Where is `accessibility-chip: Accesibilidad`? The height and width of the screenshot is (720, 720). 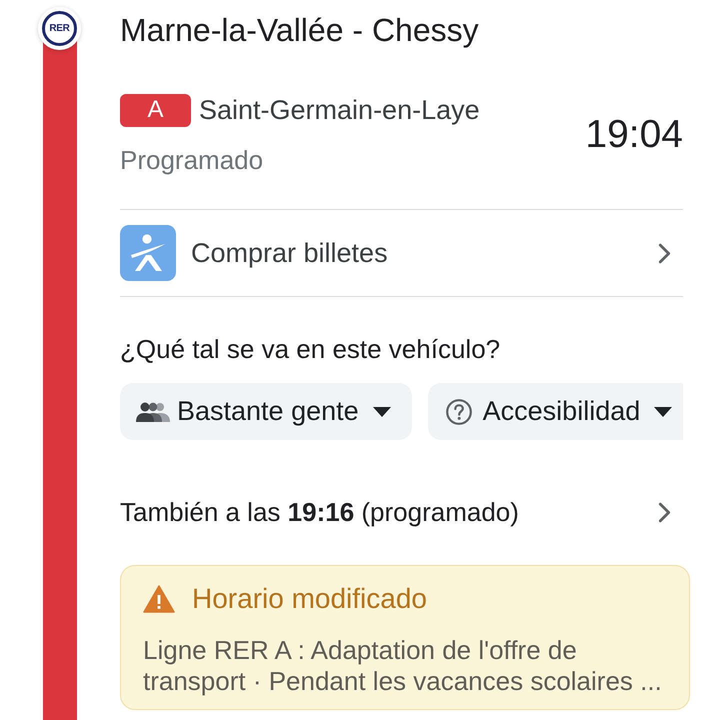 accessibility-chip: Accesibilidad is located at coordinates (555, 411).